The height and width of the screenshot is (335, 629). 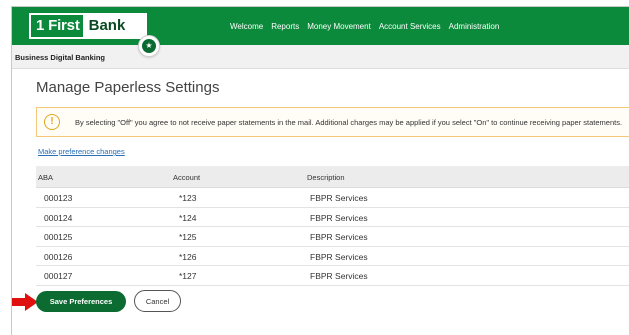 I want to click on cell-aba: 000125, so click(x=58, y=237).